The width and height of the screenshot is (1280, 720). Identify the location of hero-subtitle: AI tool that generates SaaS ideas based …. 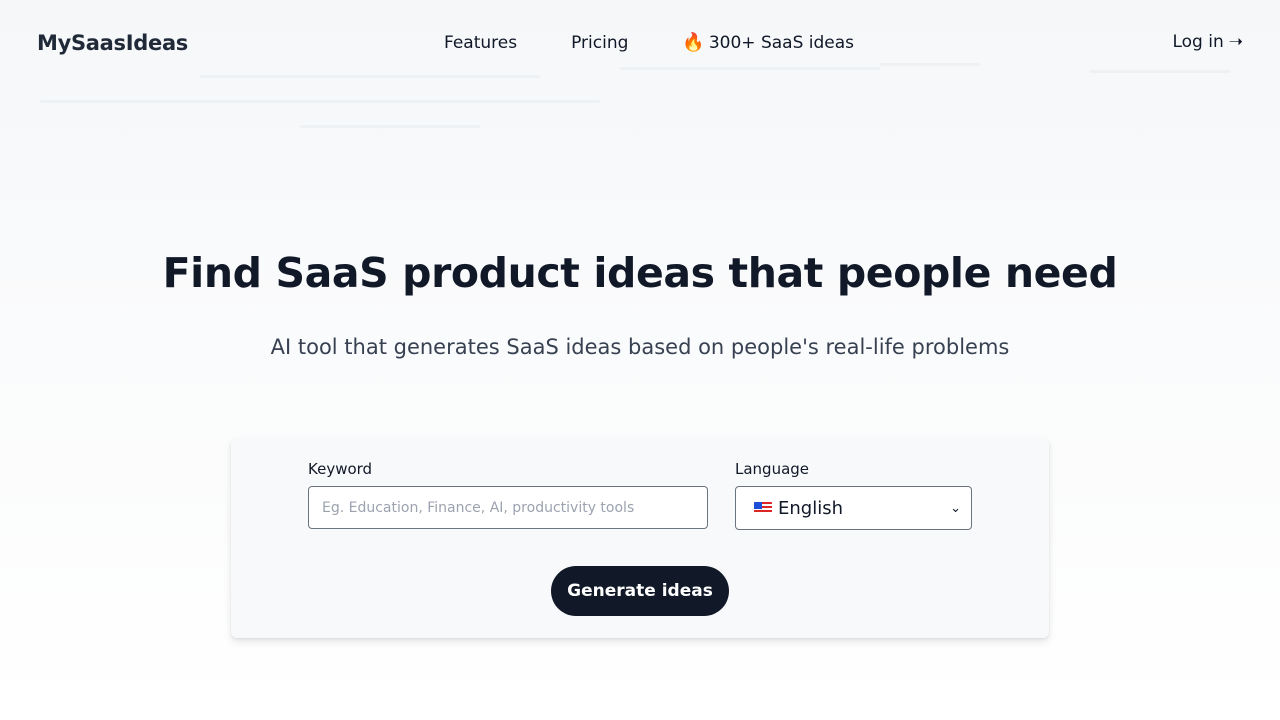
(640, 347).